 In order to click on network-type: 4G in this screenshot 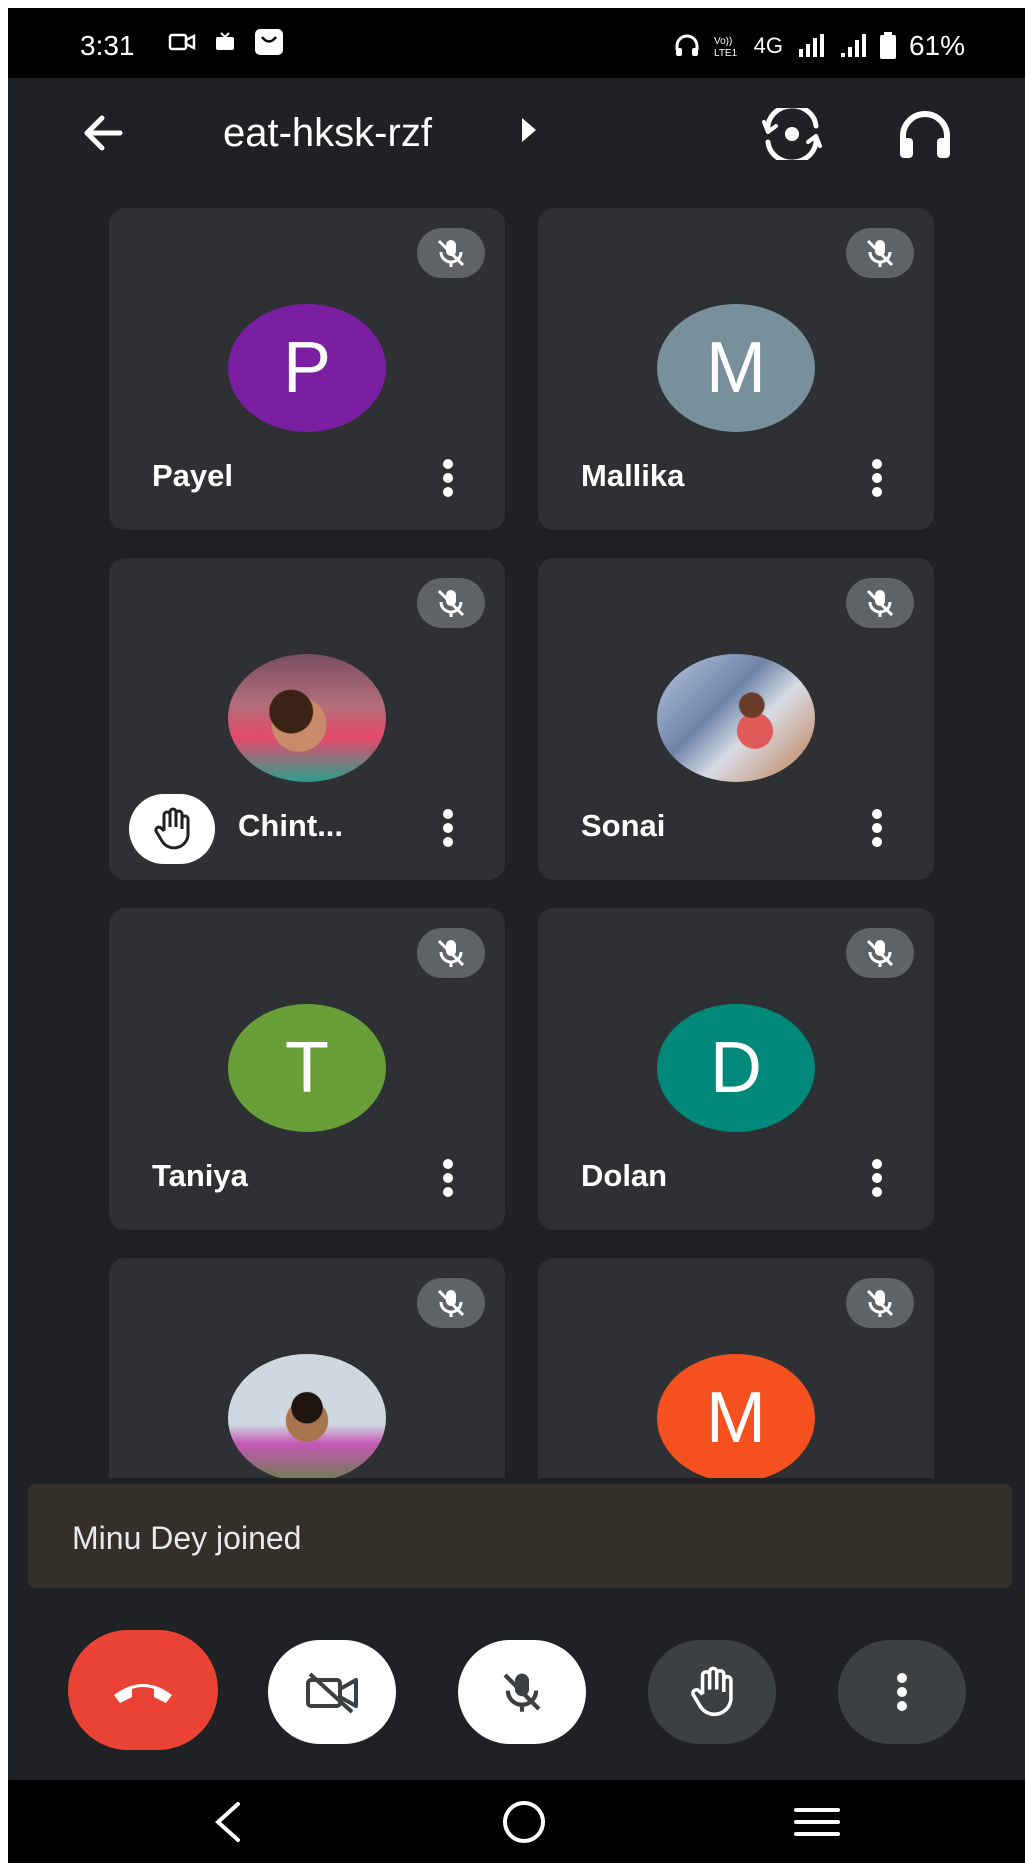, I will do `click(768, 45)`.